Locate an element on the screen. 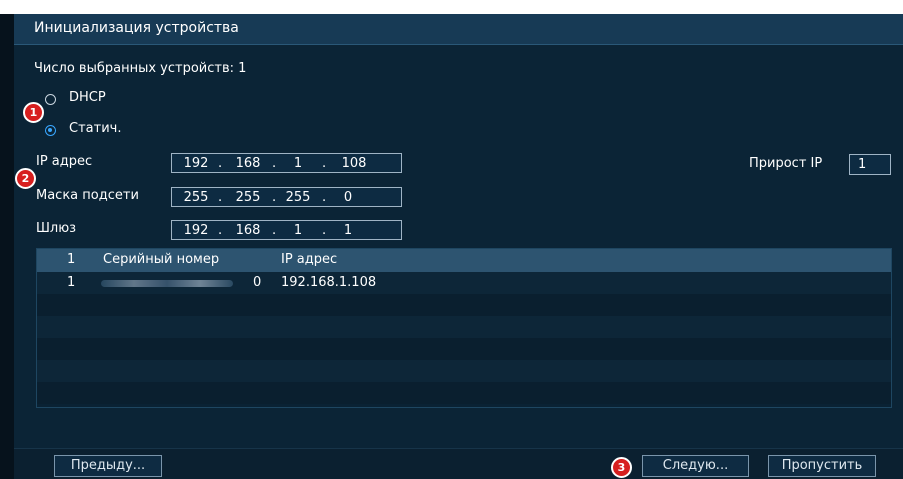  ip-octet-4: 108 is located at coordinates (354, 163).